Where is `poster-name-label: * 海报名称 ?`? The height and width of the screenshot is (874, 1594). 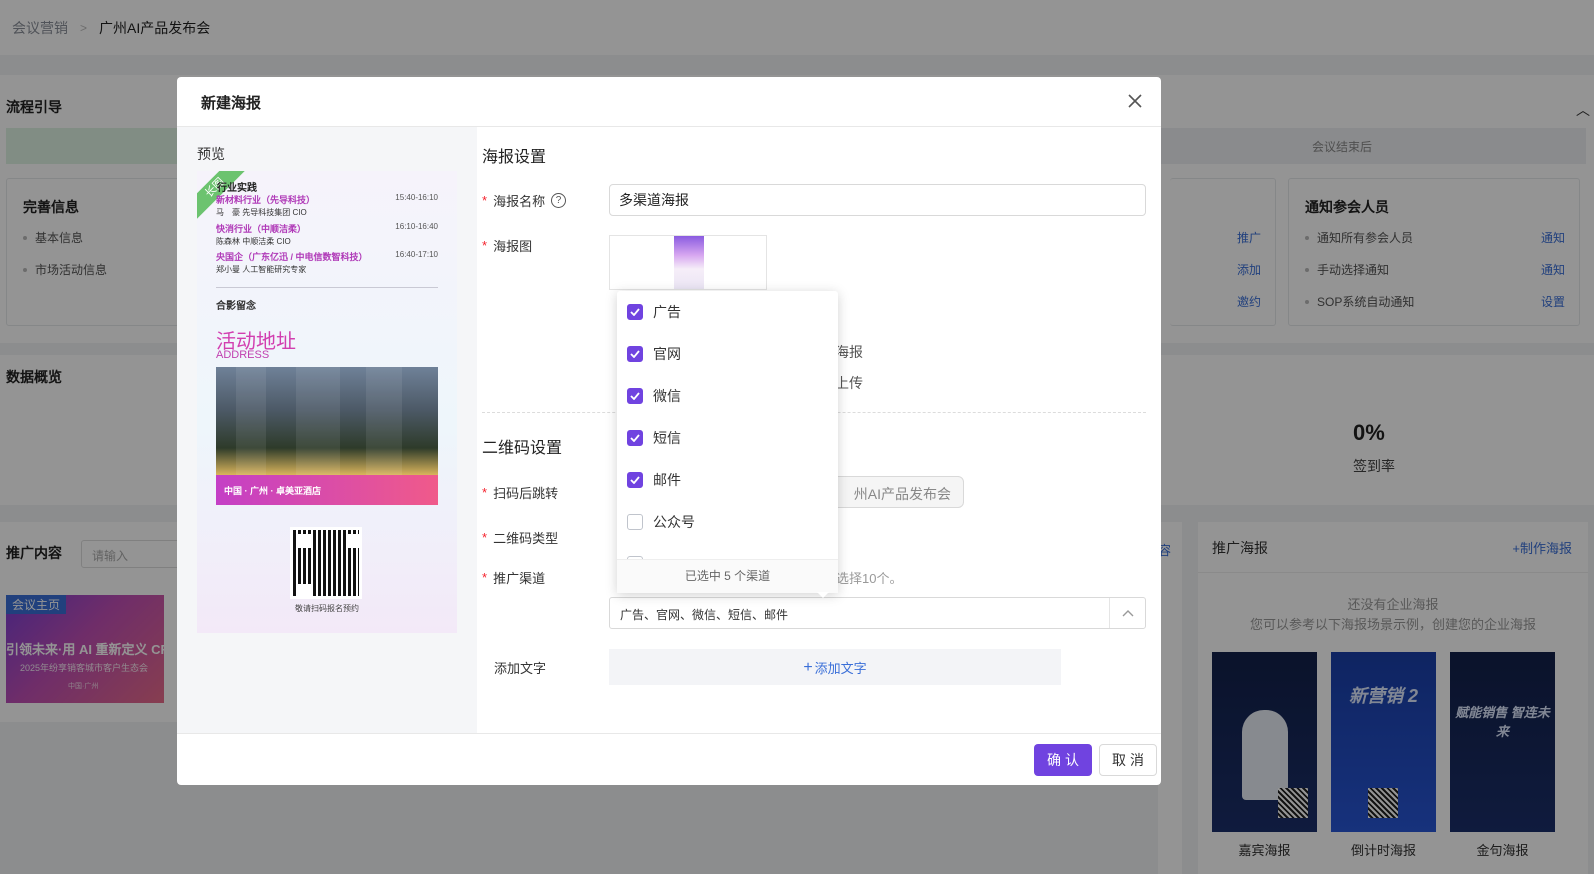
poster-name-label: * 海报名称 ? is located at coordinates (524, 200).